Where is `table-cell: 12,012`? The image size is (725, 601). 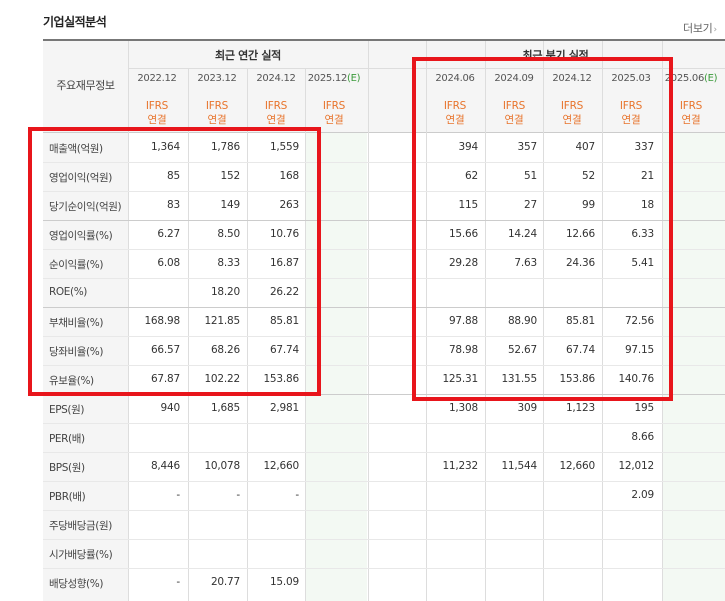 table-cell: 12,012 is located at coordinates (636, 466).